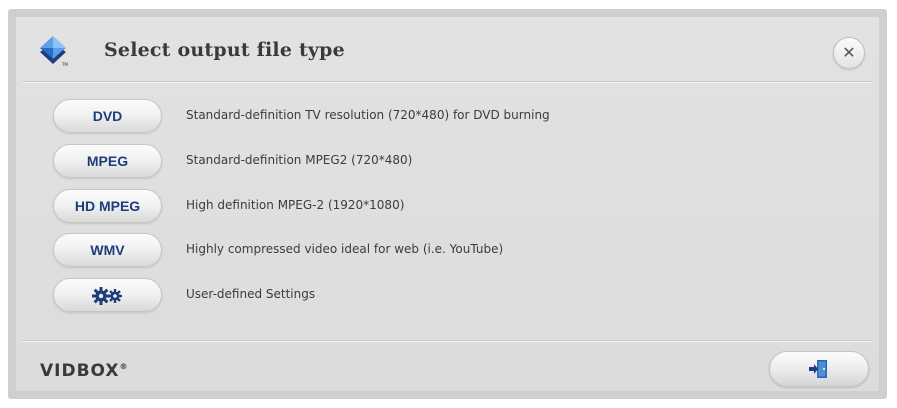  I want to click on close-icon: ✕, so click(849, 52).